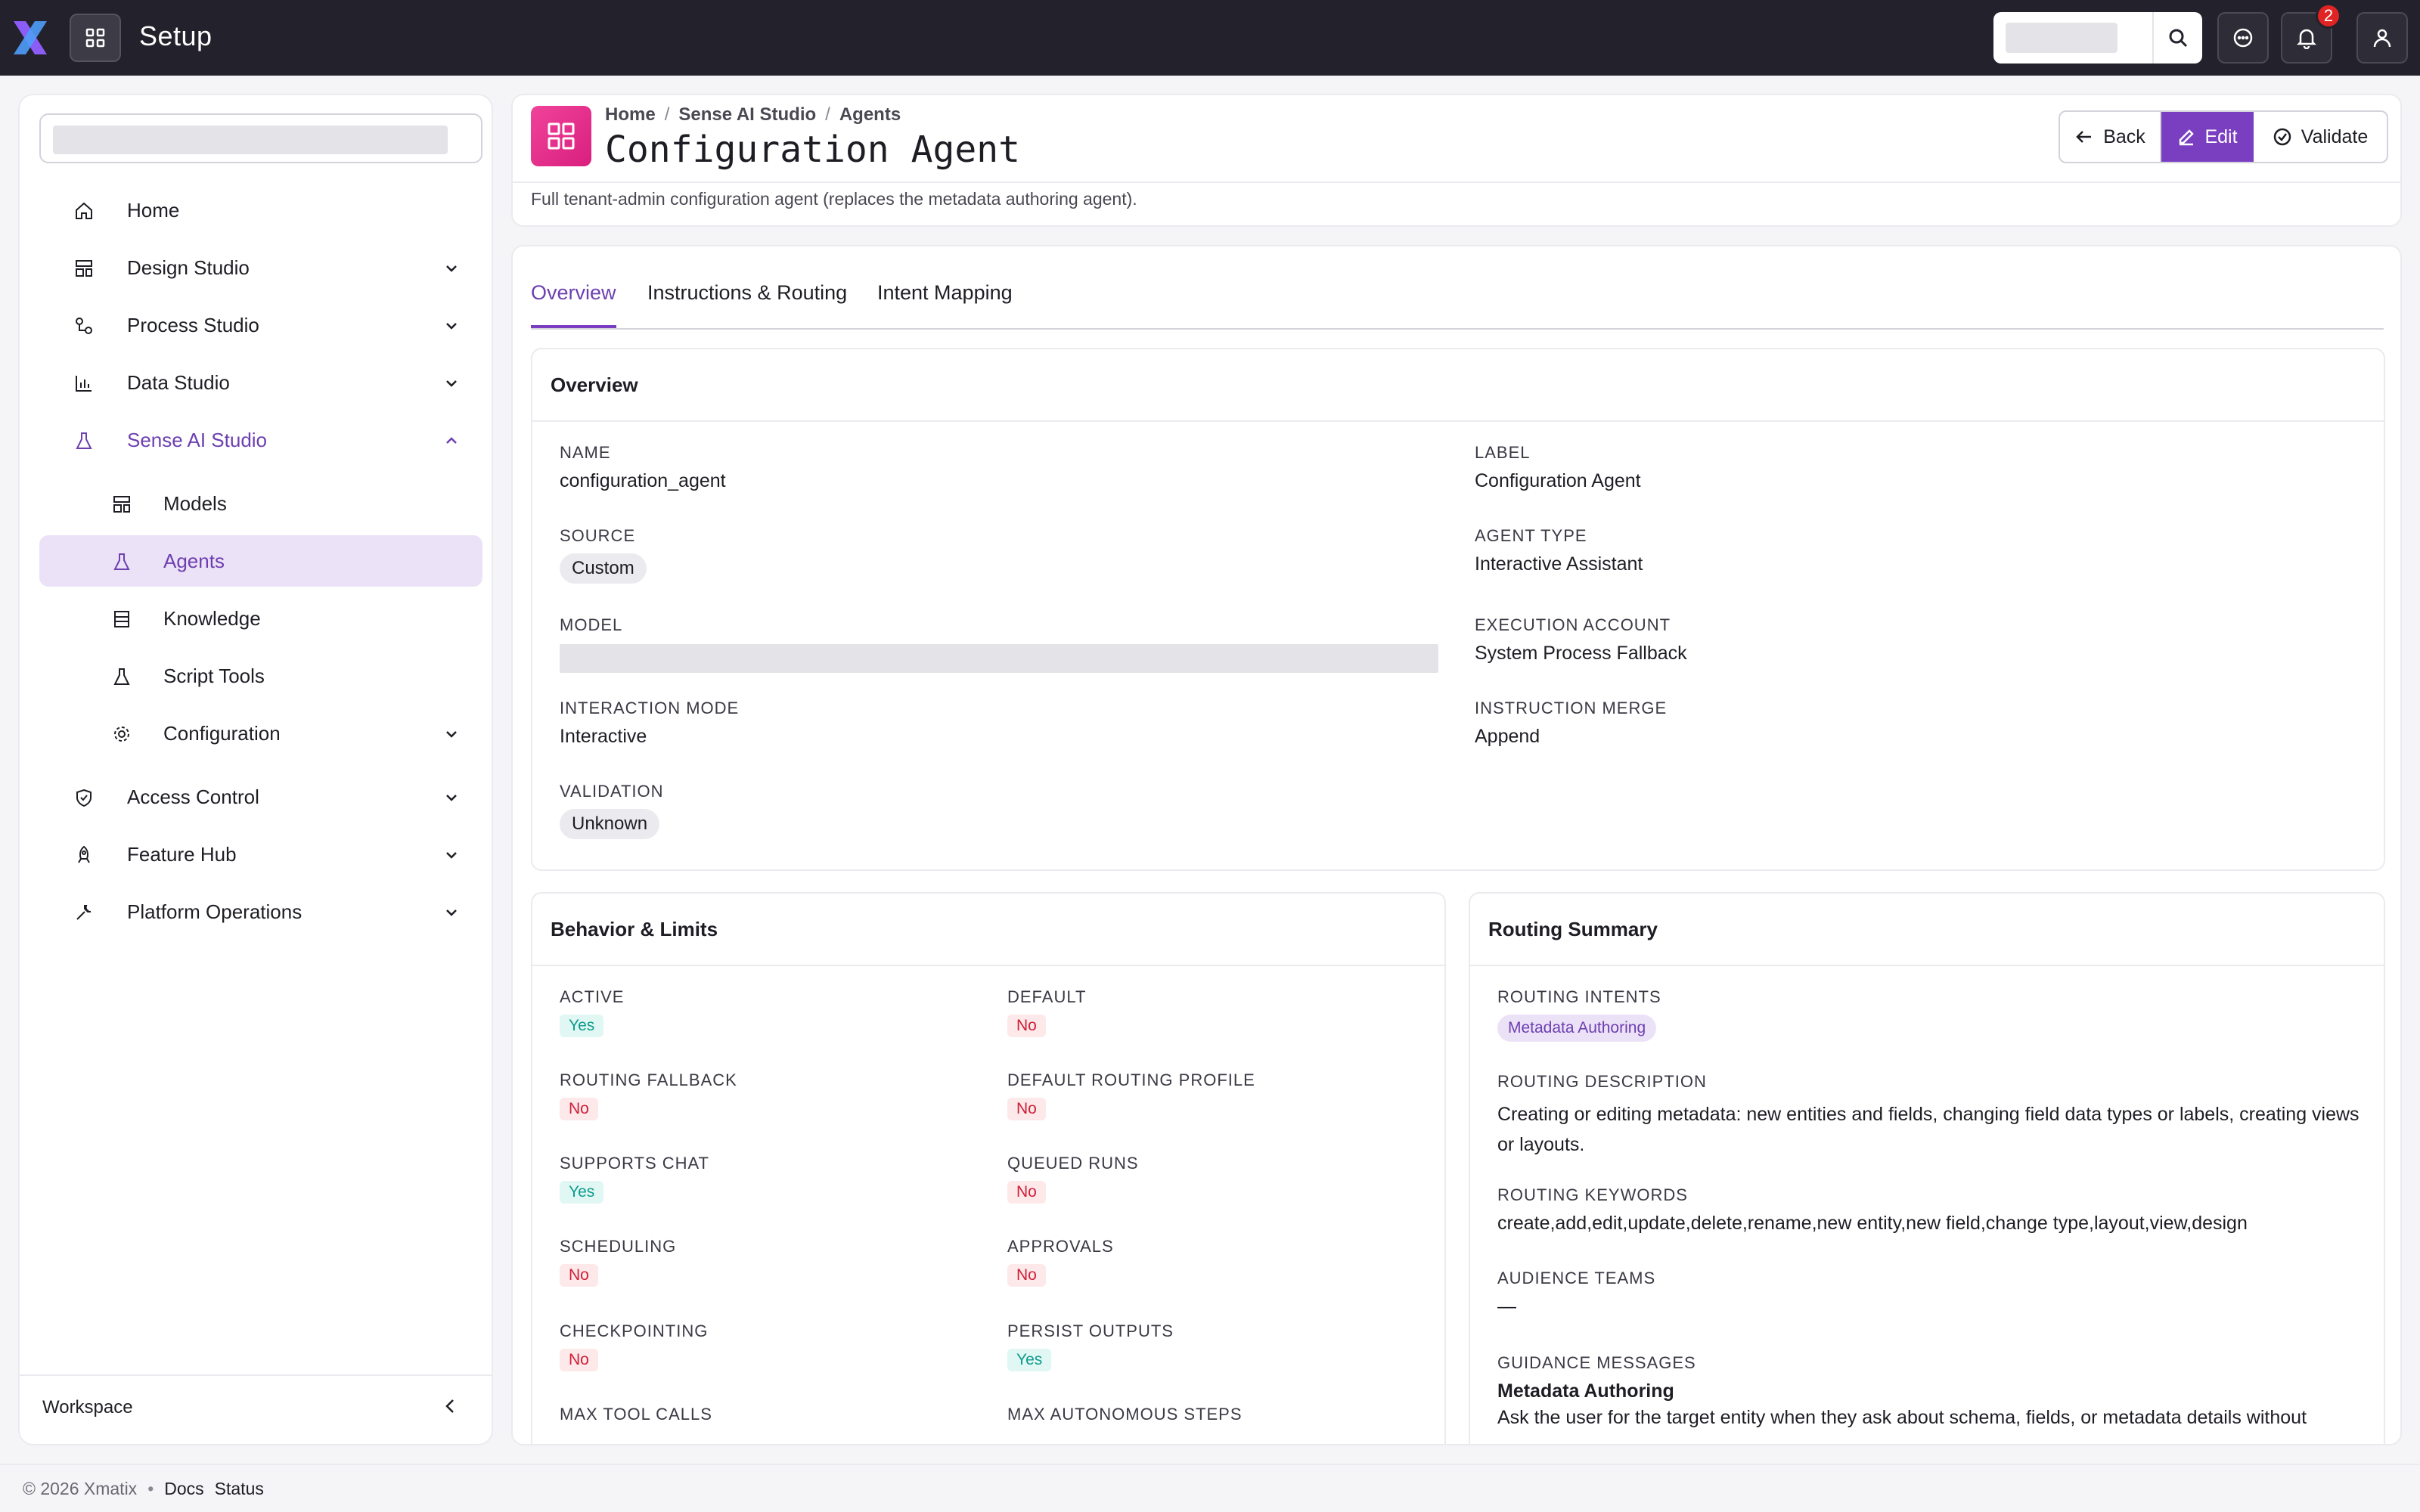 Image resolution: width=2420 pixels, height=1512 pixels. What do you see at coordinates (239, 1489) in the screenshot?
I see `status-link: Status` at bounding box center [239, 1489].